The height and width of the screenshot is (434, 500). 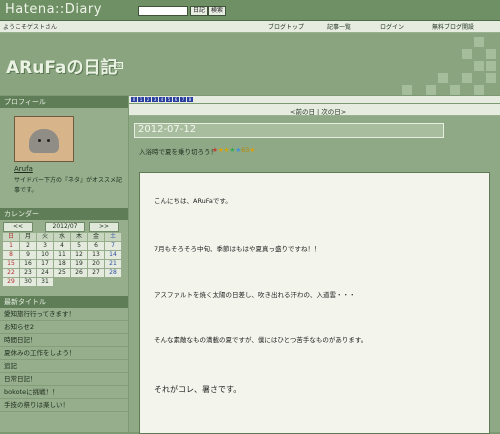 I want to click on entry-paragraph: アスファルトを焼く太陽の日差し、吹き出れる汗わの、入道雲・・・, so click(x=255, y=295).